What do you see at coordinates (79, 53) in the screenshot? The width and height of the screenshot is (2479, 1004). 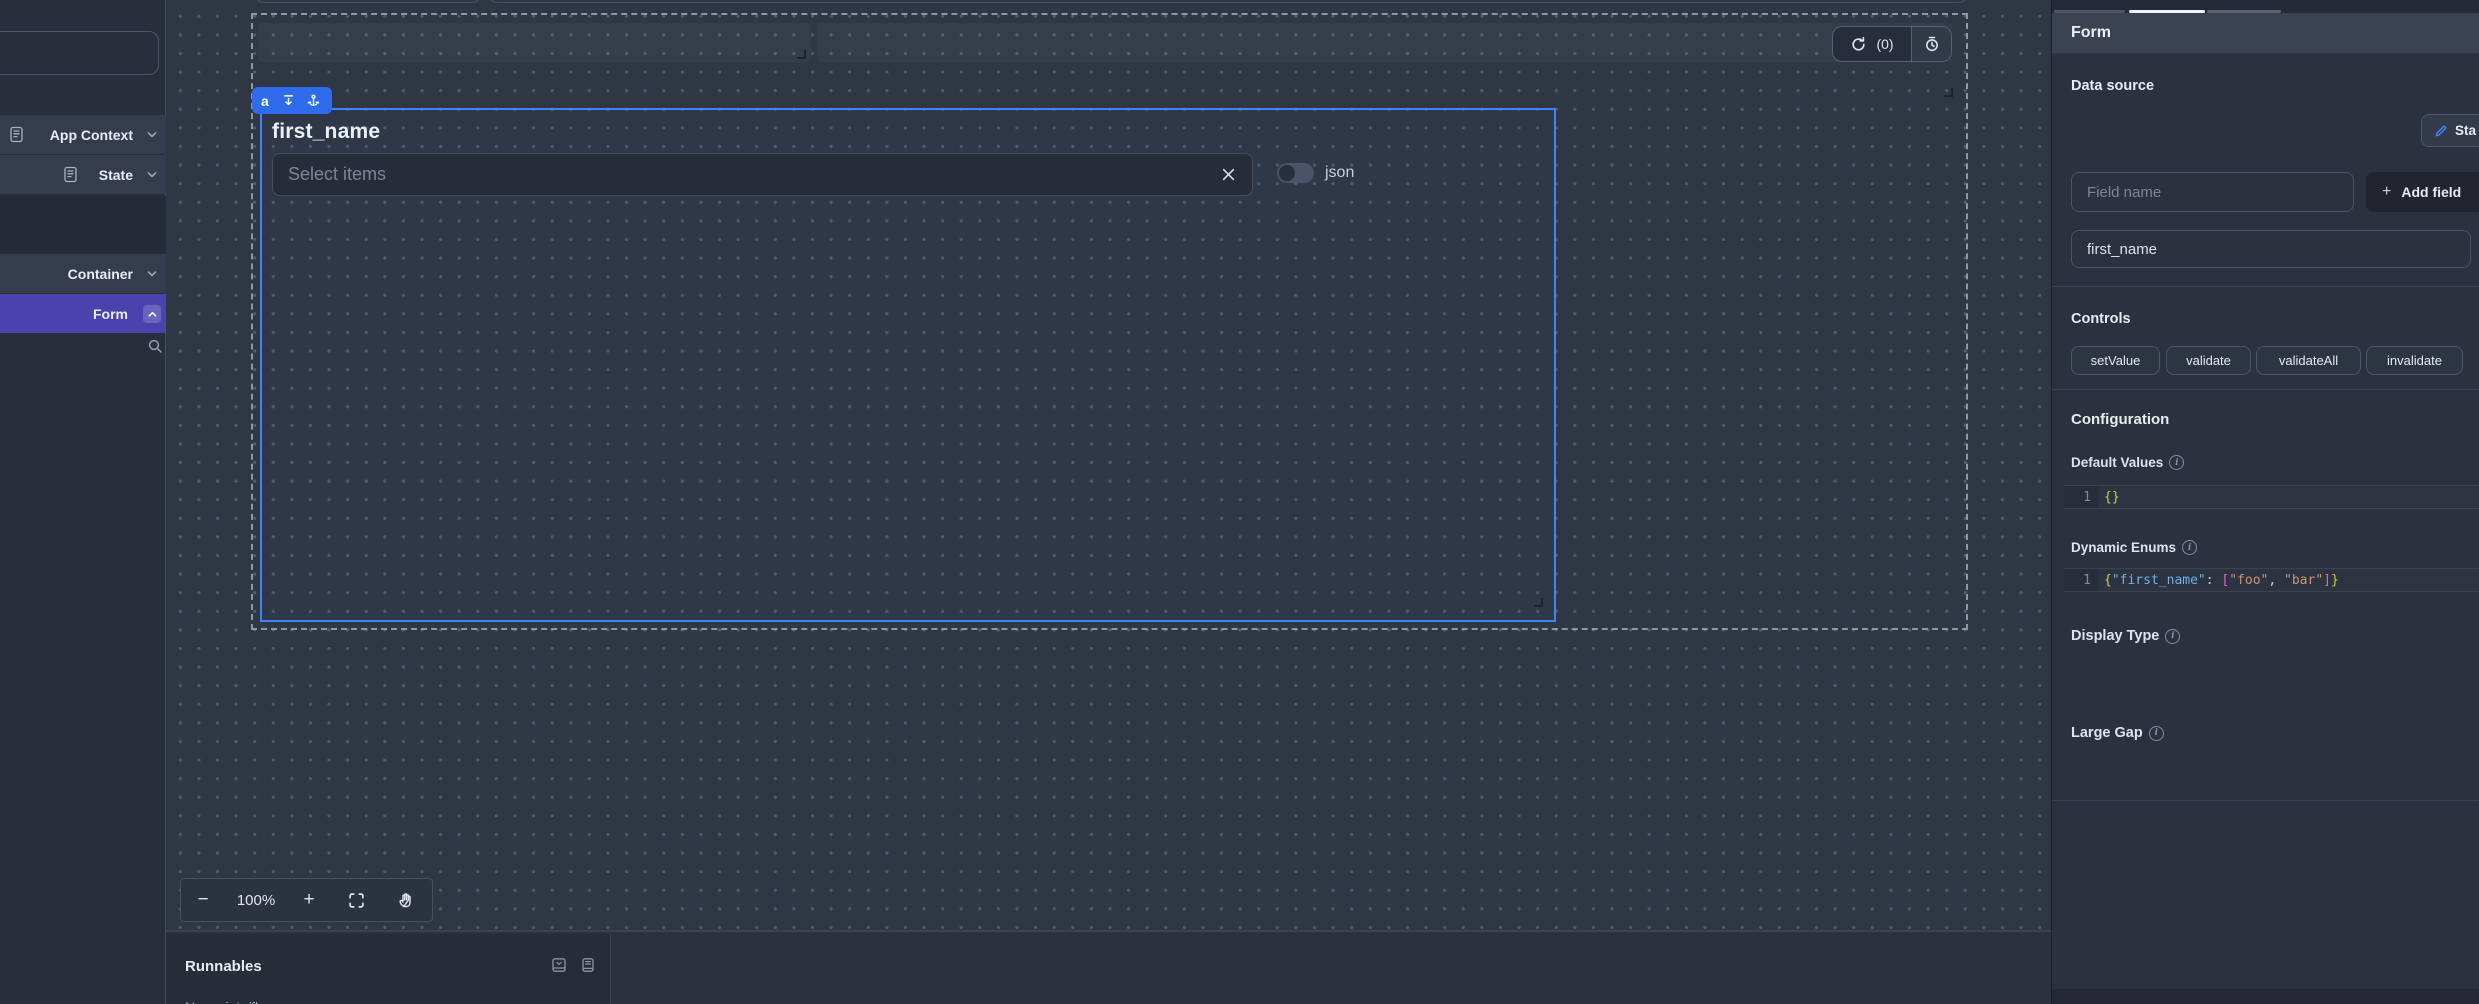 I see `sidebar-top-box` at bounding box center [79, 53].